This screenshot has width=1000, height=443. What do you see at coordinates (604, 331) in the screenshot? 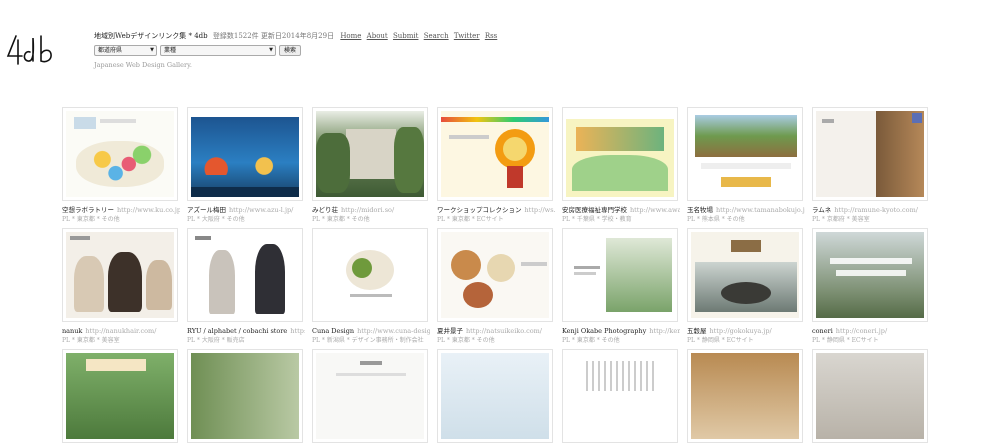
I see `site-name: Kenji Okabe Photography` at bounding box center [604, 331].